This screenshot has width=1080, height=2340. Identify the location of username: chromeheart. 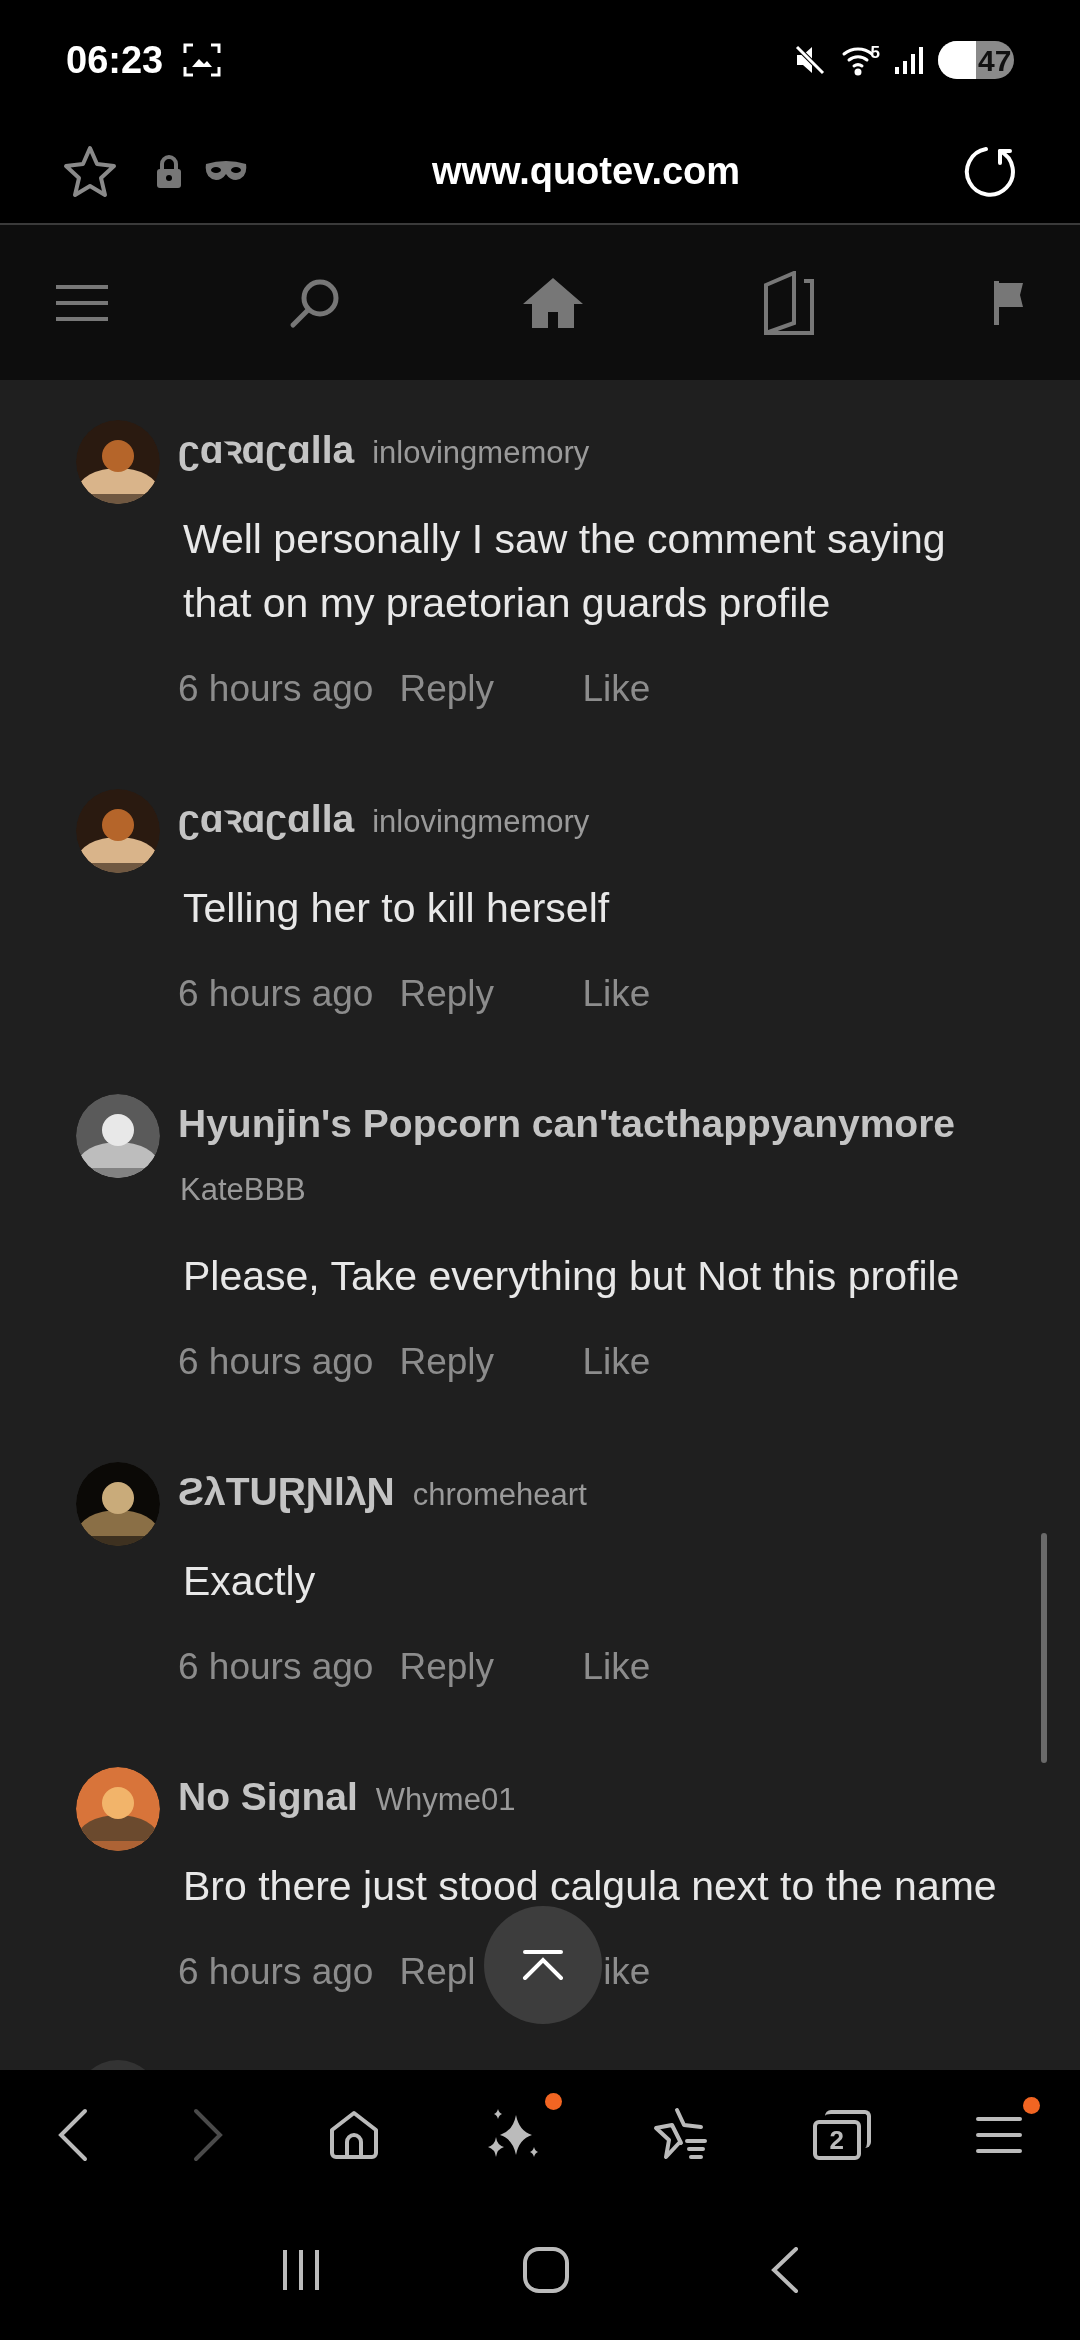
(498, 1495).